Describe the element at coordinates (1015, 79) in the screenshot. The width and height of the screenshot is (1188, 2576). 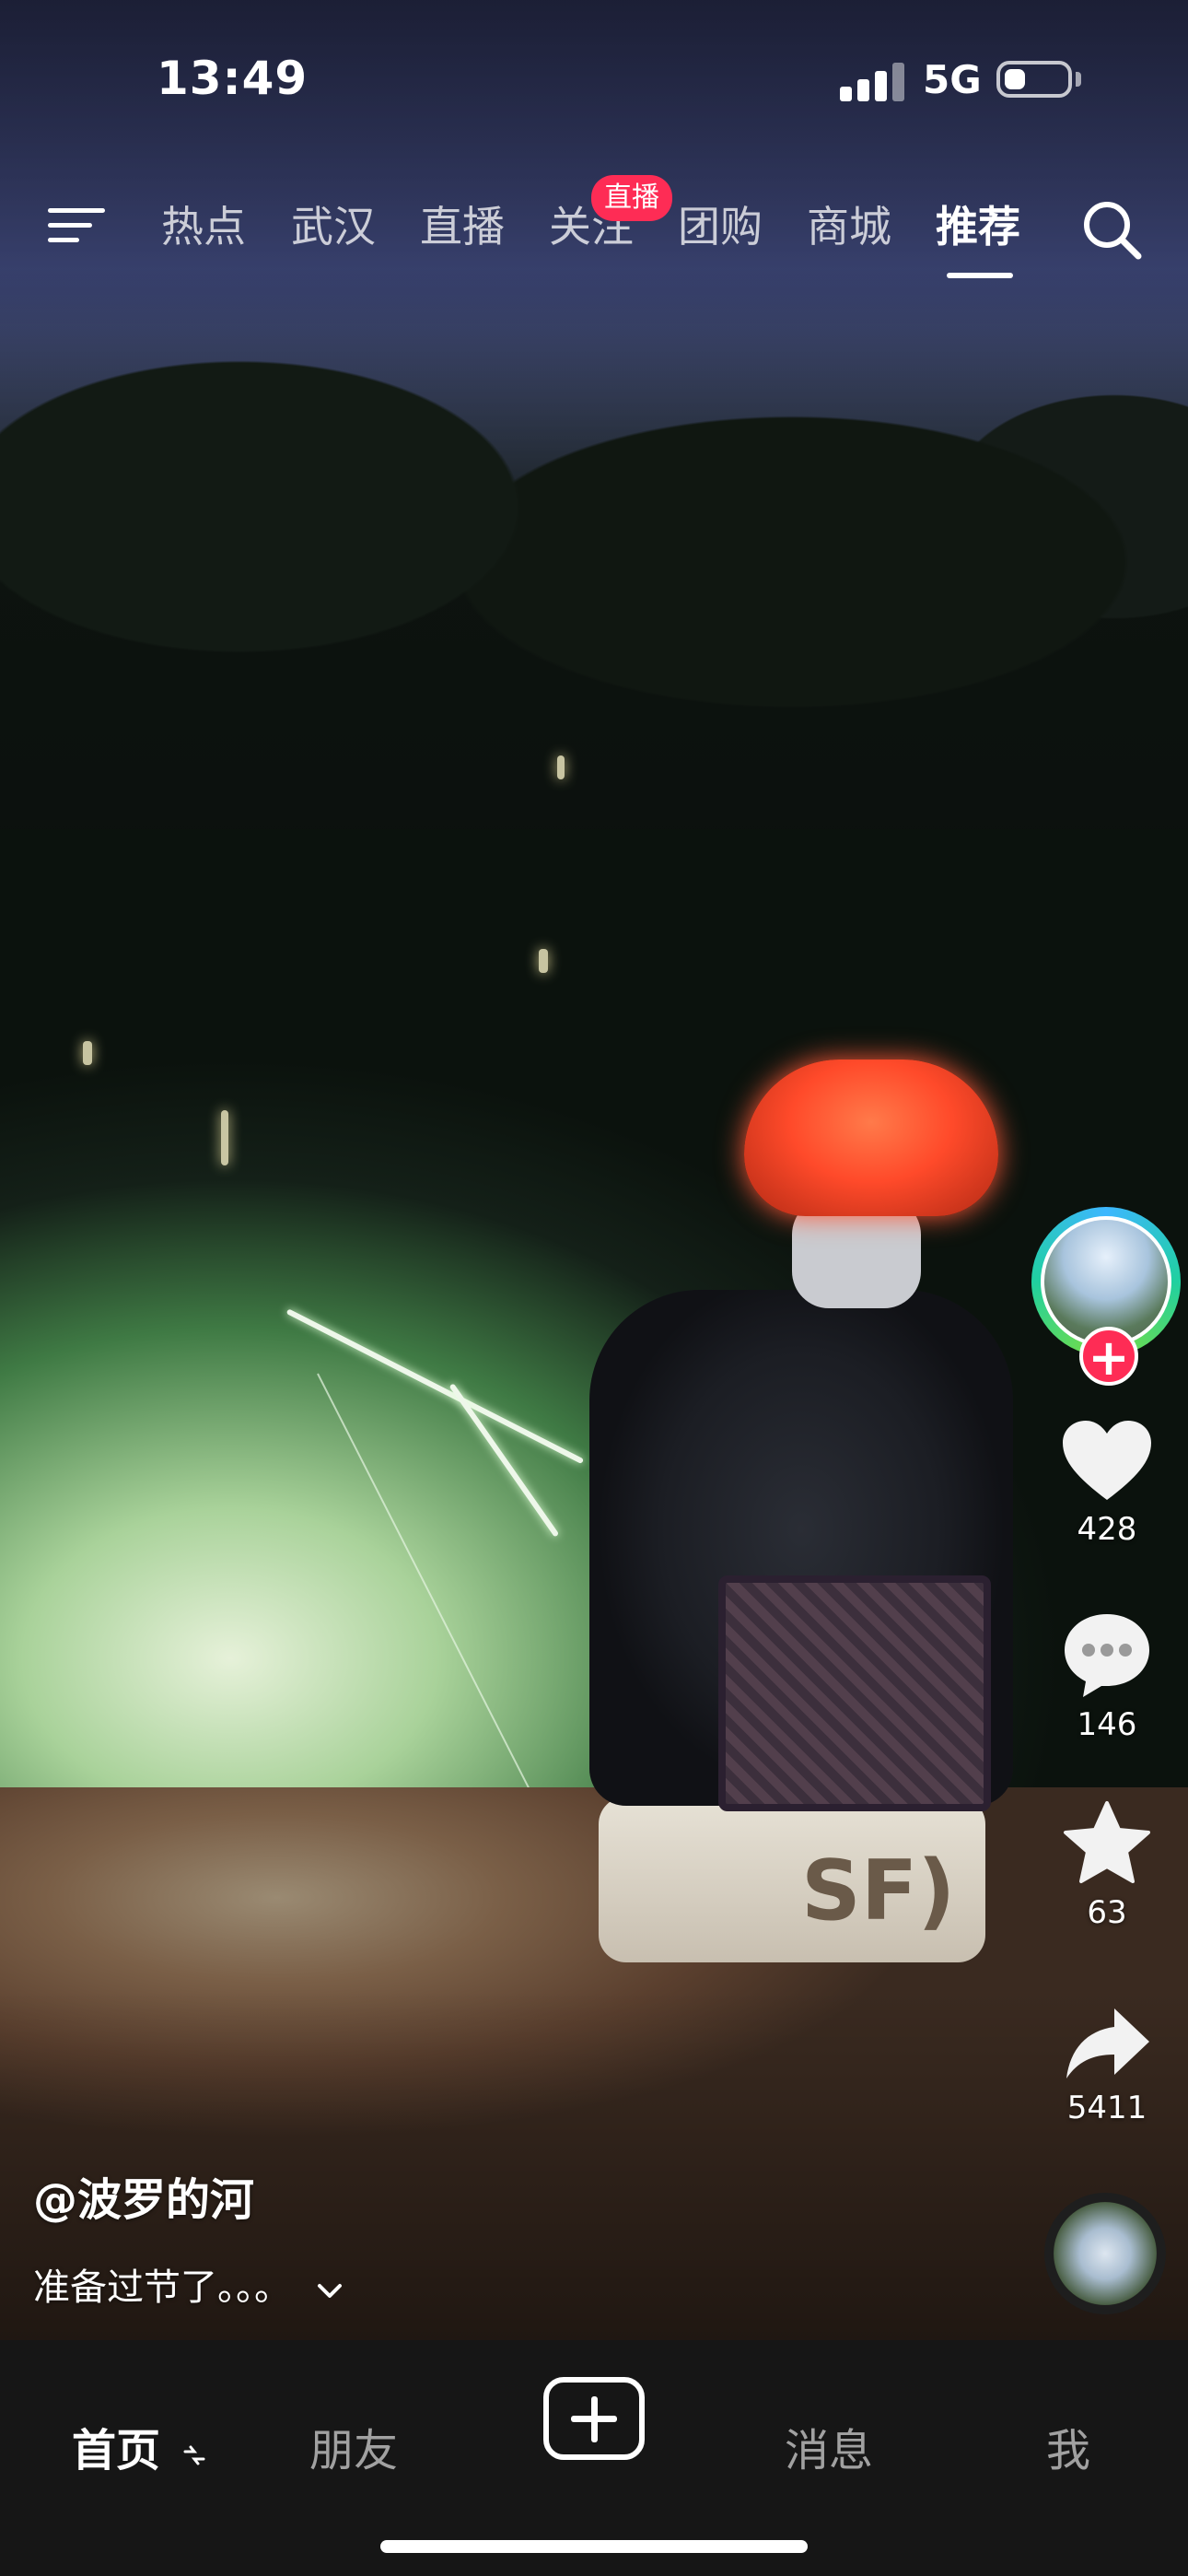
I see `battery-level` at that location.